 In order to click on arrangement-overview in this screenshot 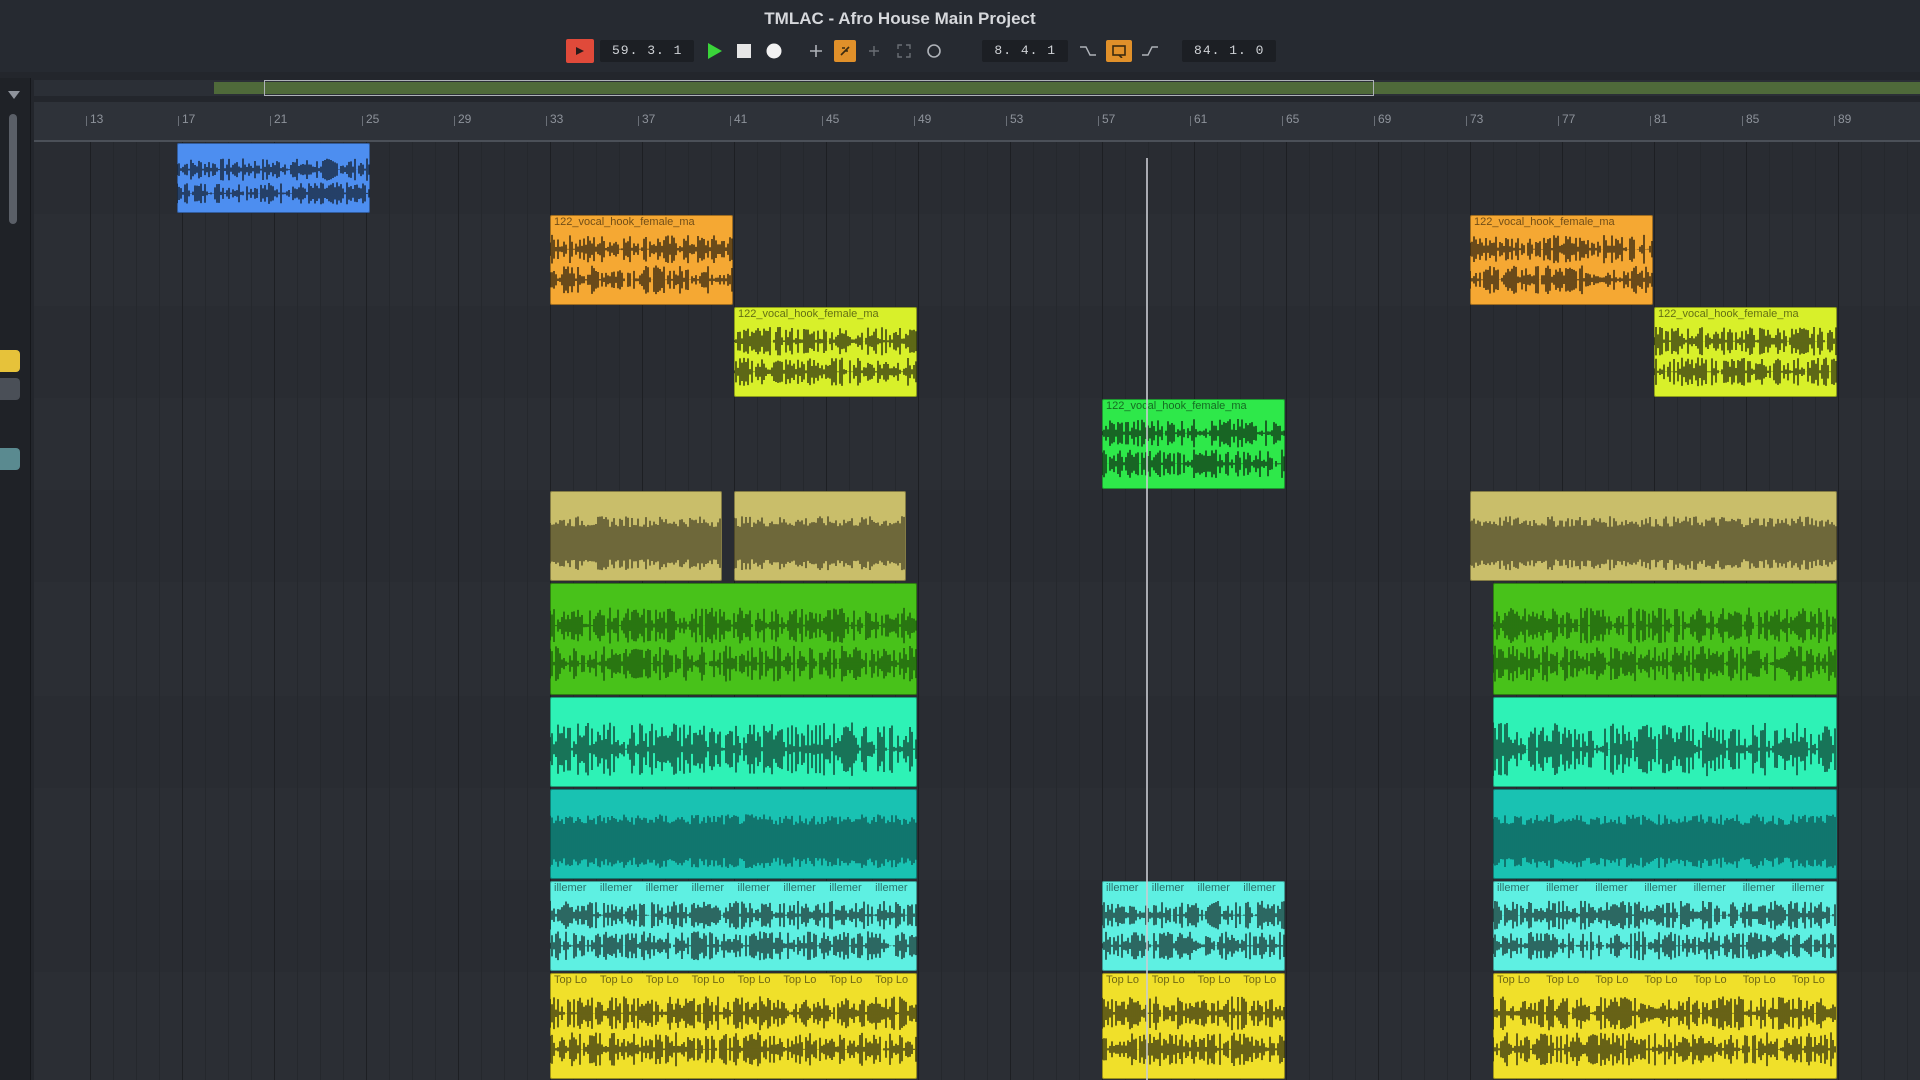, I will do `click(977, 88)`.